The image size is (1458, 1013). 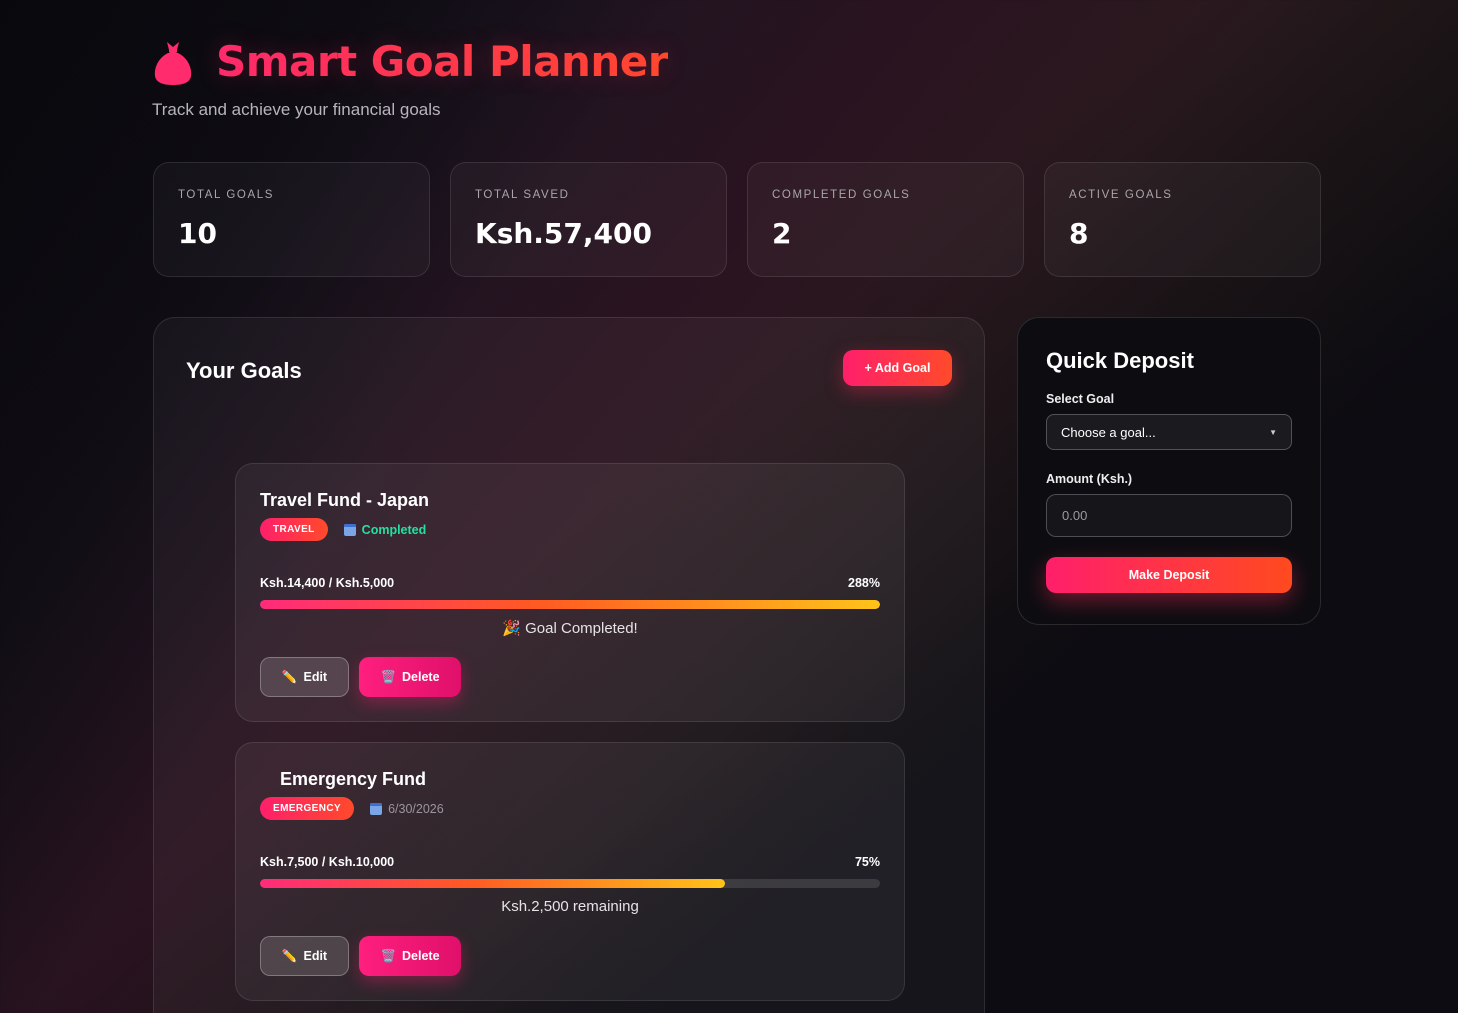 I want to click on stat-card-total-saved: TOTAL SAVED Ksh.57,400, so click(x=588, y=219).